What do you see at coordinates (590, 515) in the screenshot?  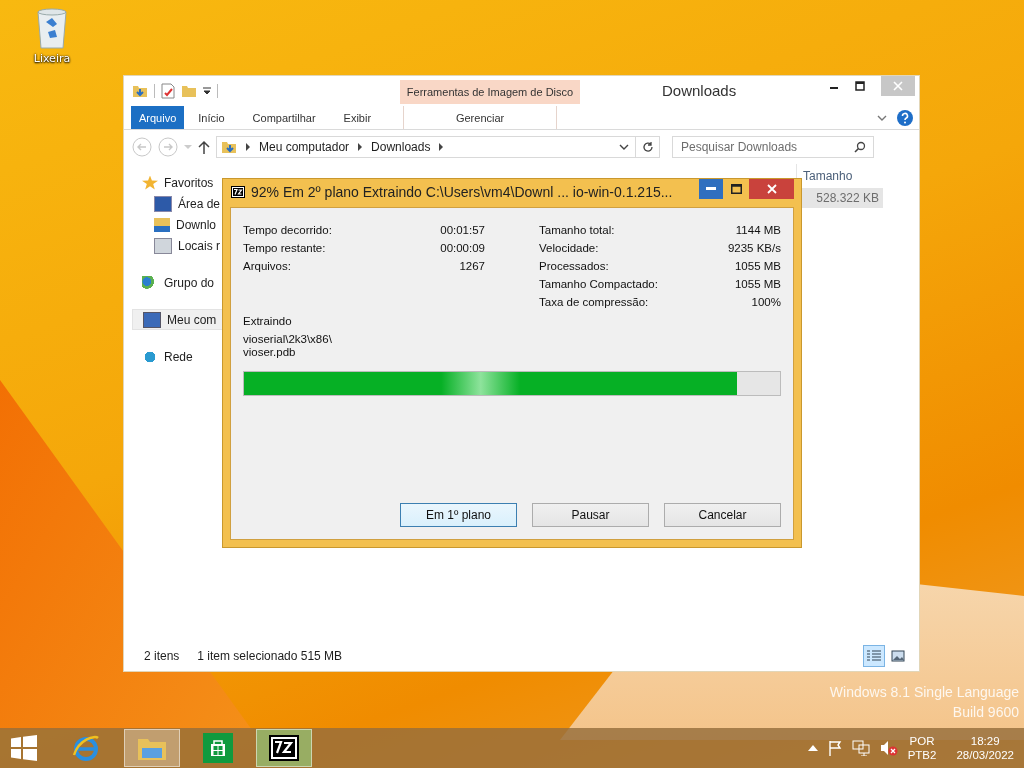 I see `dialog-button: Pausar` at bounding box center [590, 515].